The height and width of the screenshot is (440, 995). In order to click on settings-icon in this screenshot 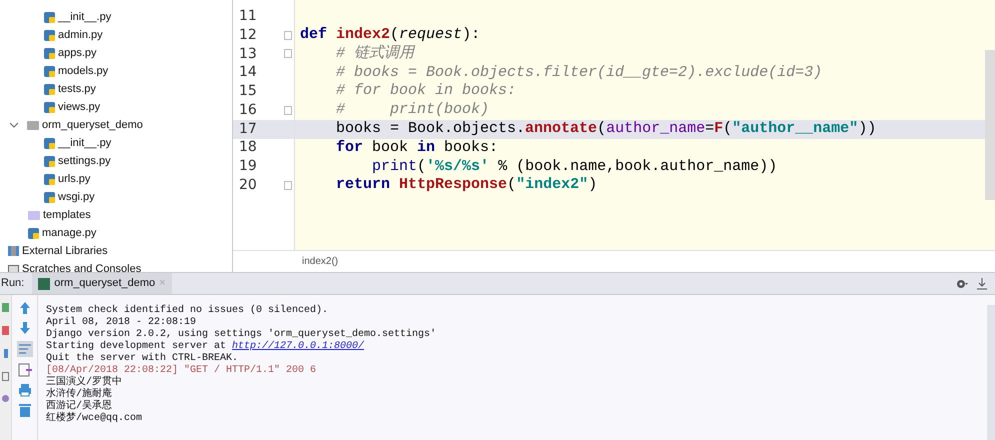, I will do `click(962, 284)`.